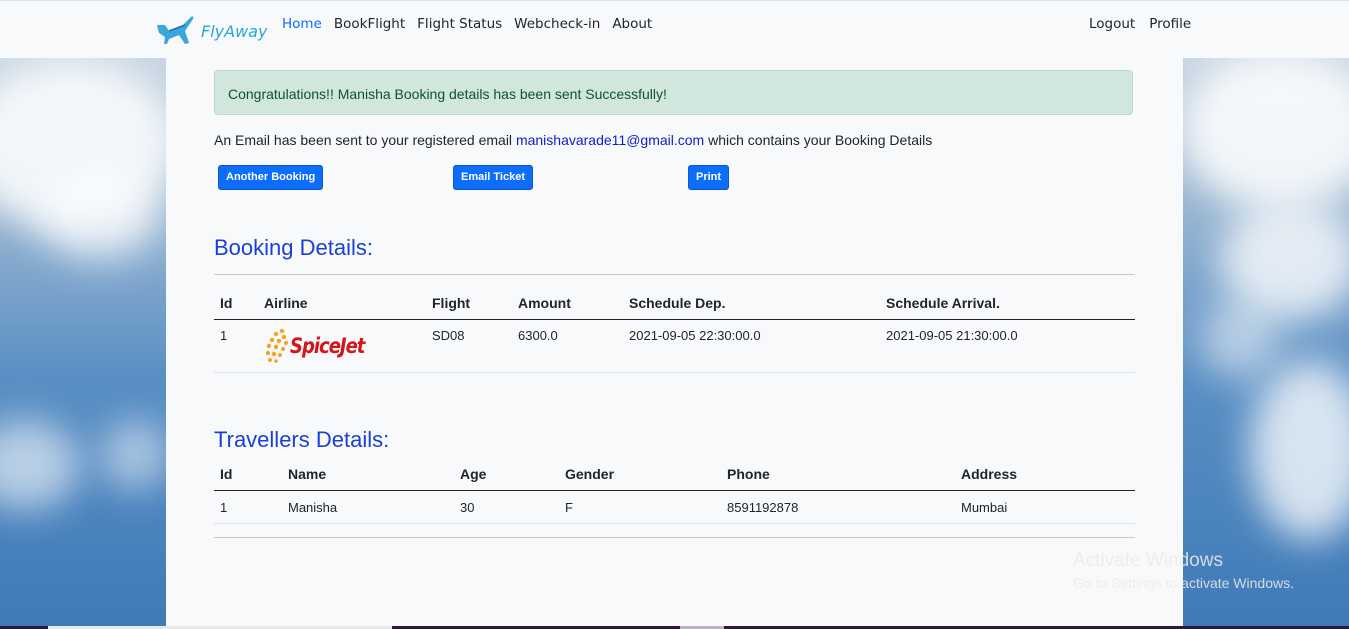 The width and height of the screenshot is (1349, 629). I want to click on cell-gender: F, so click(640, 507).